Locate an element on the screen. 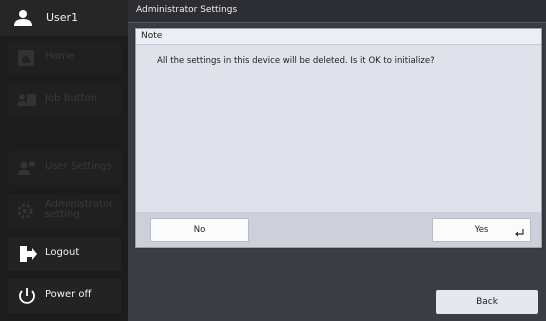 The image size is (546, 321). sidebar-item-job-button: Job Button is located at coordinates (64, 100).